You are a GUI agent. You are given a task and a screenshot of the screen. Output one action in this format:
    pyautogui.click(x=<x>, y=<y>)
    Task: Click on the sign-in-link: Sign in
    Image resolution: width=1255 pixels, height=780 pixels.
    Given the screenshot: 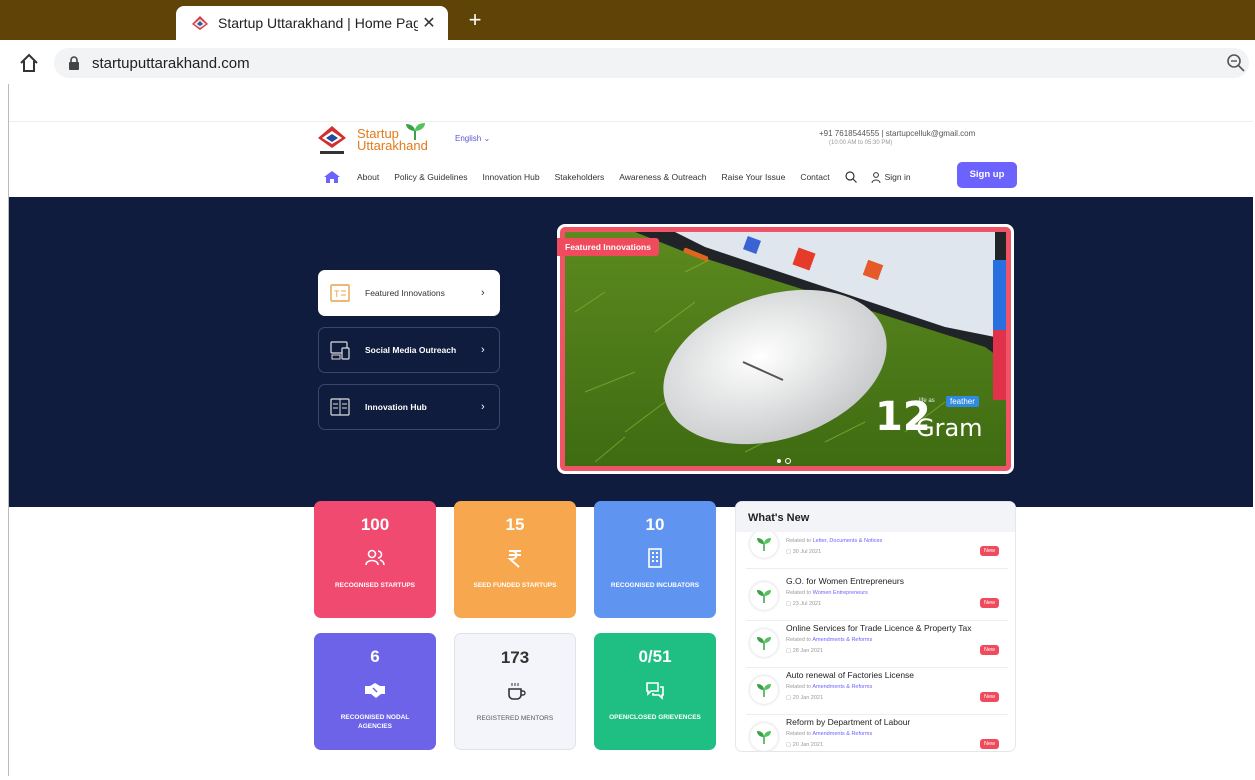 What is the action you would take?
    pyautogui.click(x=898, y=177)
    